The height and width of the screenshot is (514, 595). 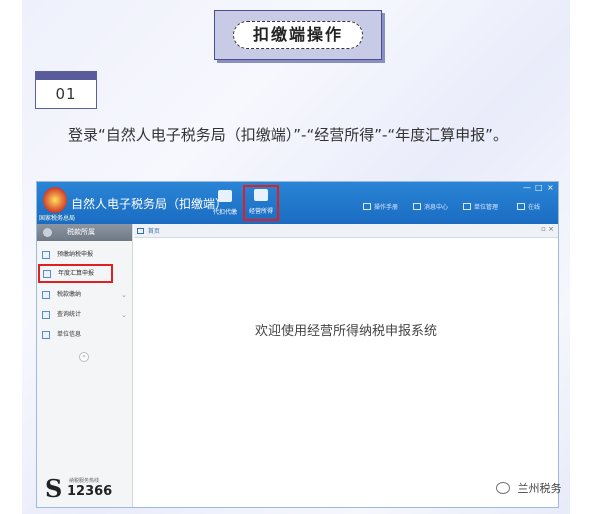 I want to click on company-management-button: 单位管理, so click(x=480, y=206).